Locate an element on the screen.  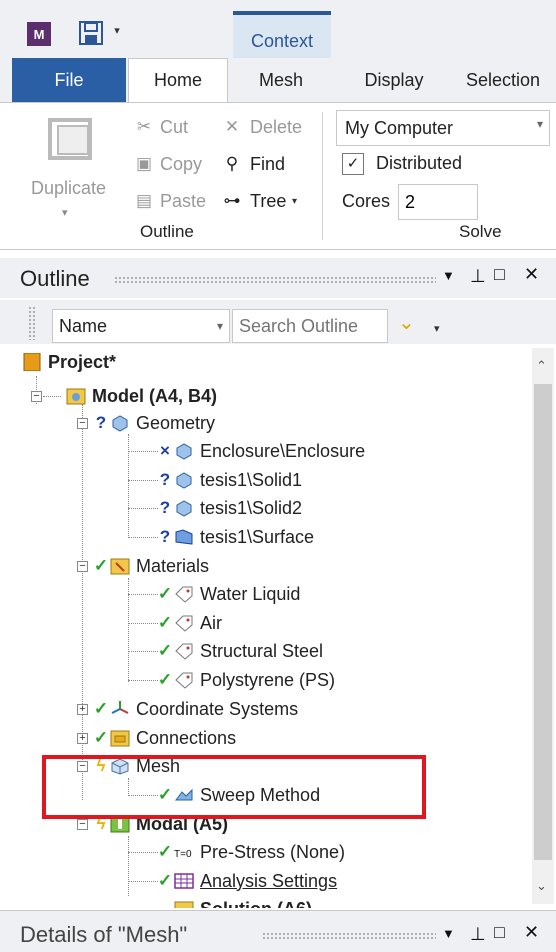
tree-item-geometry: ? Geometry is located at coordinates (153, 423).